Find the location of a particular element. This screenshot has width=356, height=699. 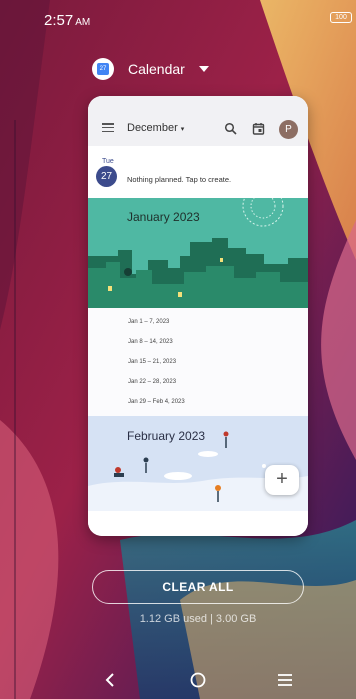

today-date-badge: 27 is located at coordinates (106, 176).